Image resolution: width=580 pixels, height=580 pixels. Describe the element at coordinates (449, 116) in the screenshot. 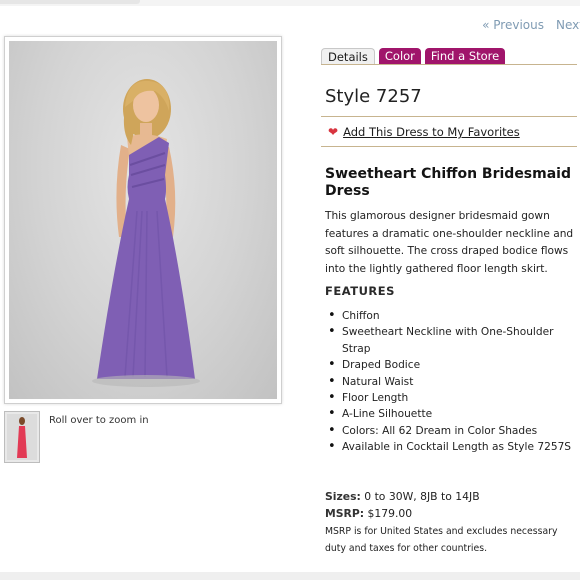

I see `style-divider` at that location.